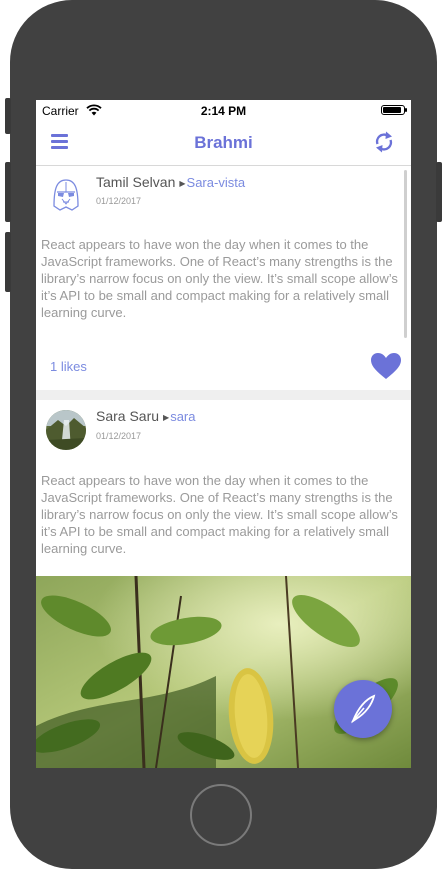 This screenshot has height=869, width=447. I want to click on scrollbar, so click(405, 254).